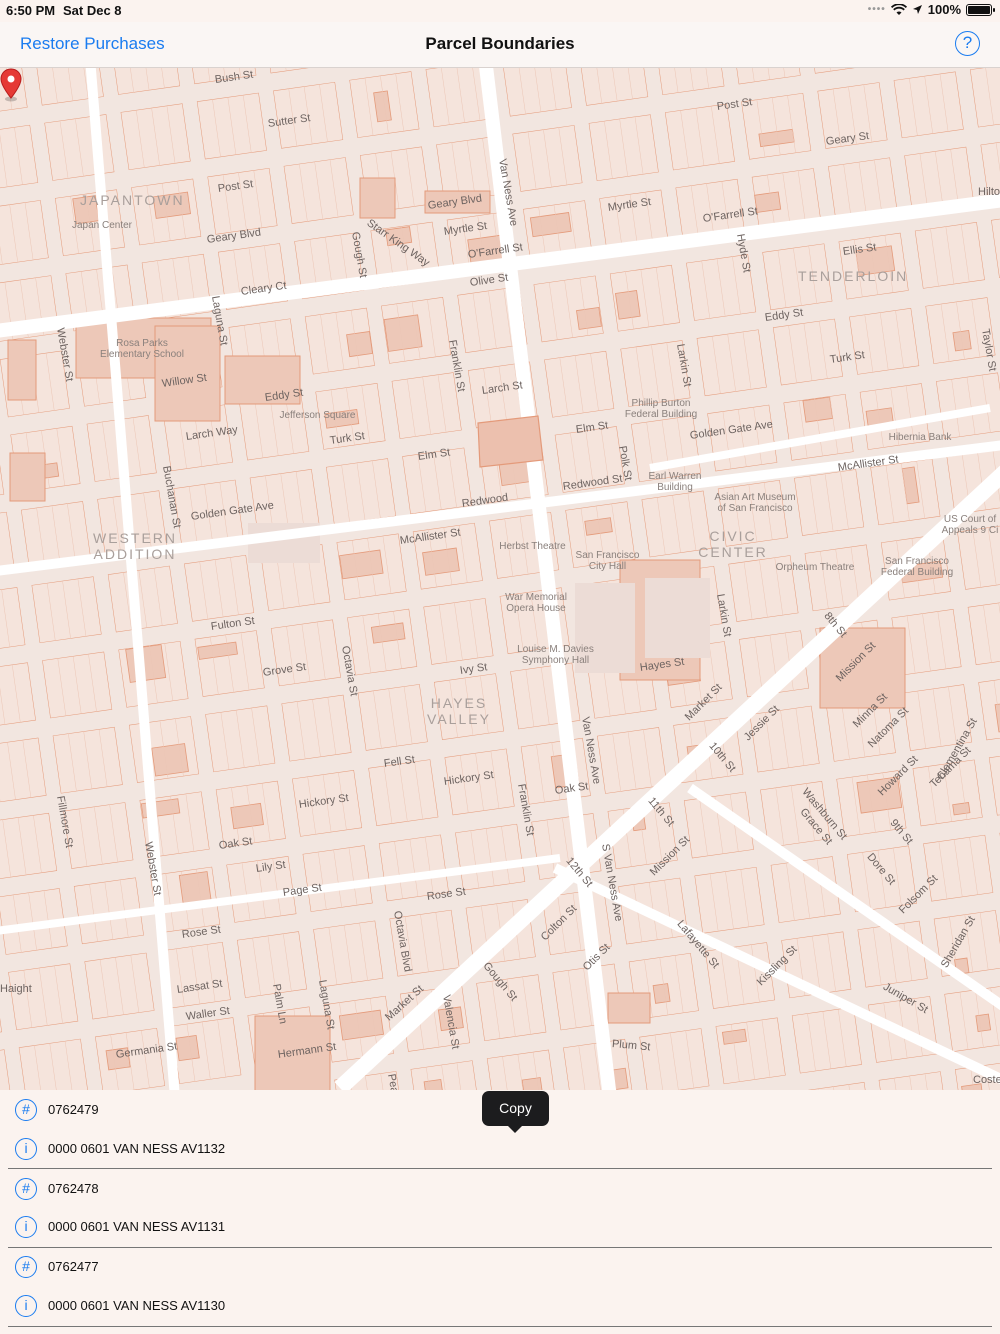  I want to click on street-label: Coste, so click(986, 1080).